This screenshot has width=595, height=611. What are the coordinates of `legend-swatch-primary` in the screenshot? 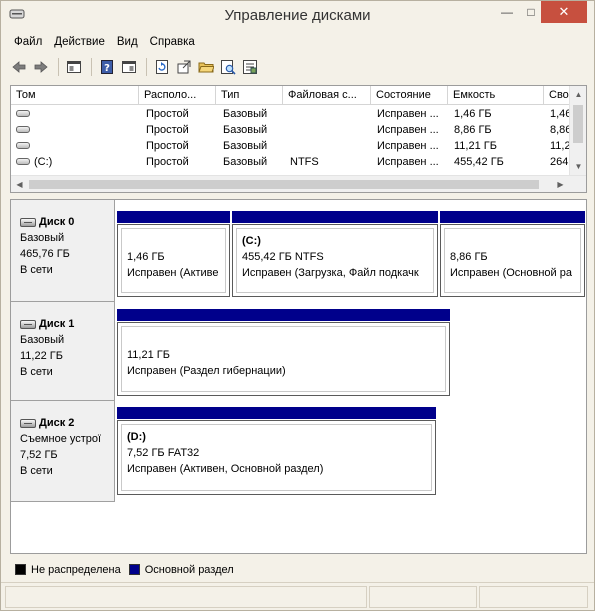 It's located at (134, 569).